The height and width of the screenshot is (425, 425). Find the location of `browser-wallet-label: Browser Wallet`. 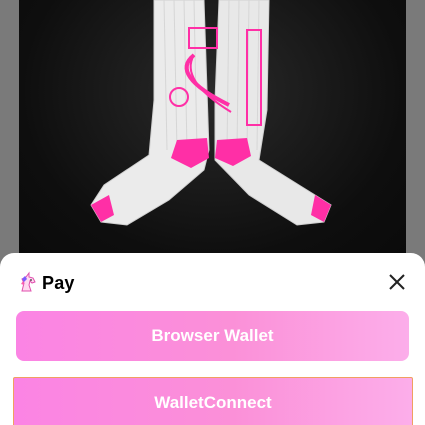

browser-wallet-label: Browser Wallet is located at coordinates (212, 335).